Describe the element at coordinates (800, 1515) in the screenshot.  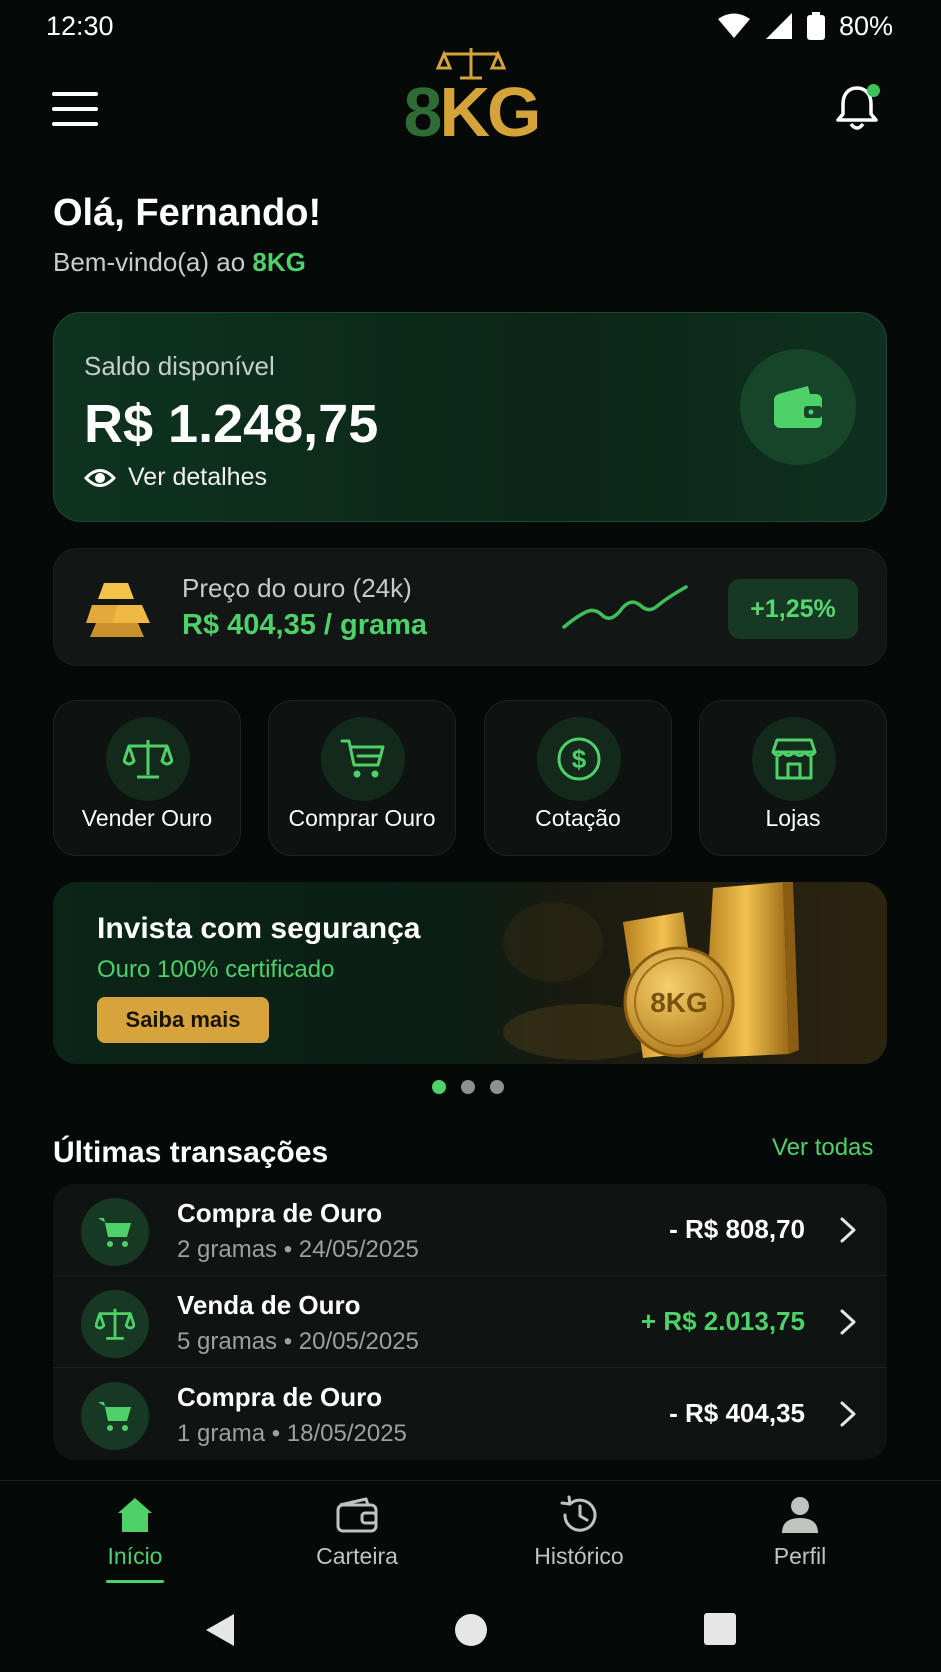
I see `person-icon` at that location.